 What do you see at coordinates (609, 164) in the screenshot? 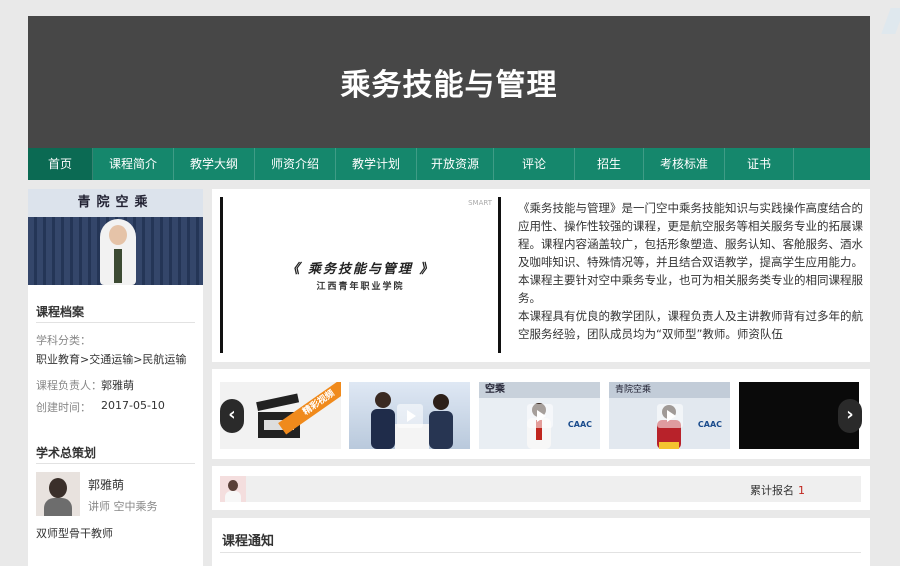
I see `nav-enrollment: 招生` at bounding box center [609, 164].